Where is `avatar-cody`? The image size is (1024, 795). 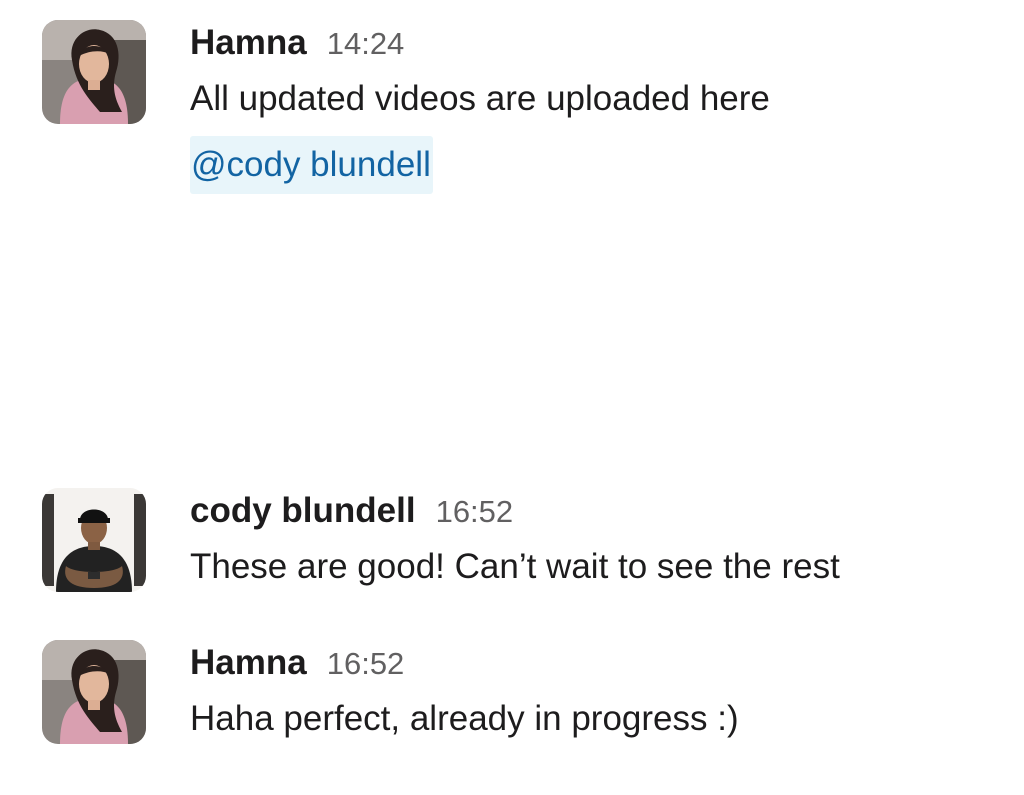
avatar-cody is located at coordinates (94, 540).